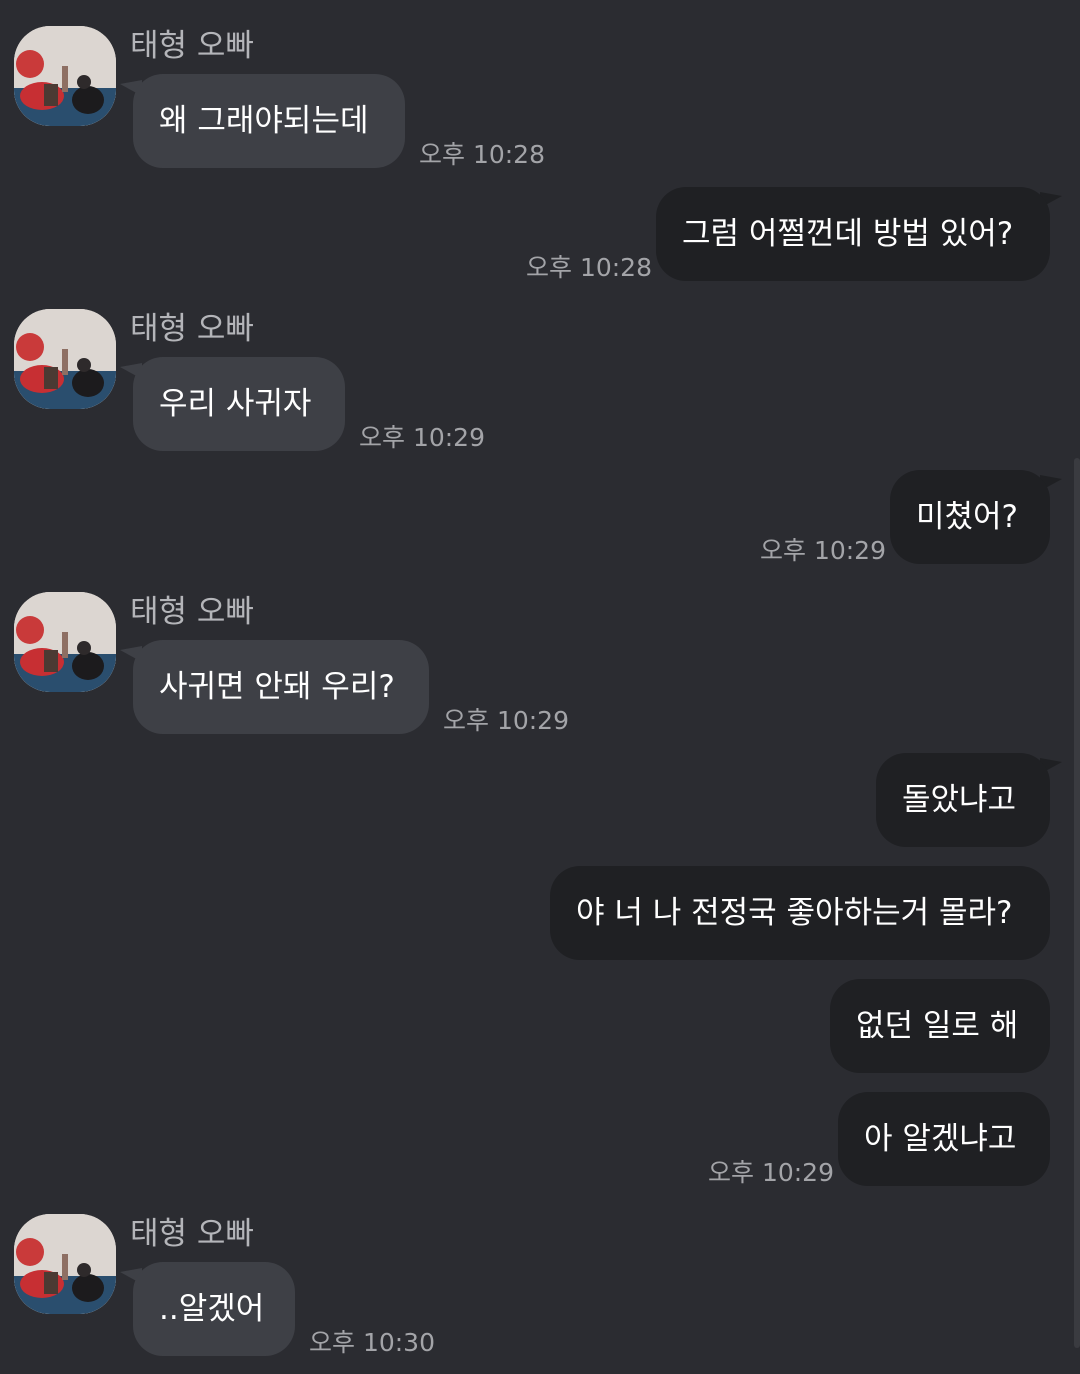 This screenshot has height=1374, width=1080. What do you see at coordinates (970, 517) in the screenshot?
I see `outgoing-message-bubble: 미쳤어?` at bounding box center [970, 517].